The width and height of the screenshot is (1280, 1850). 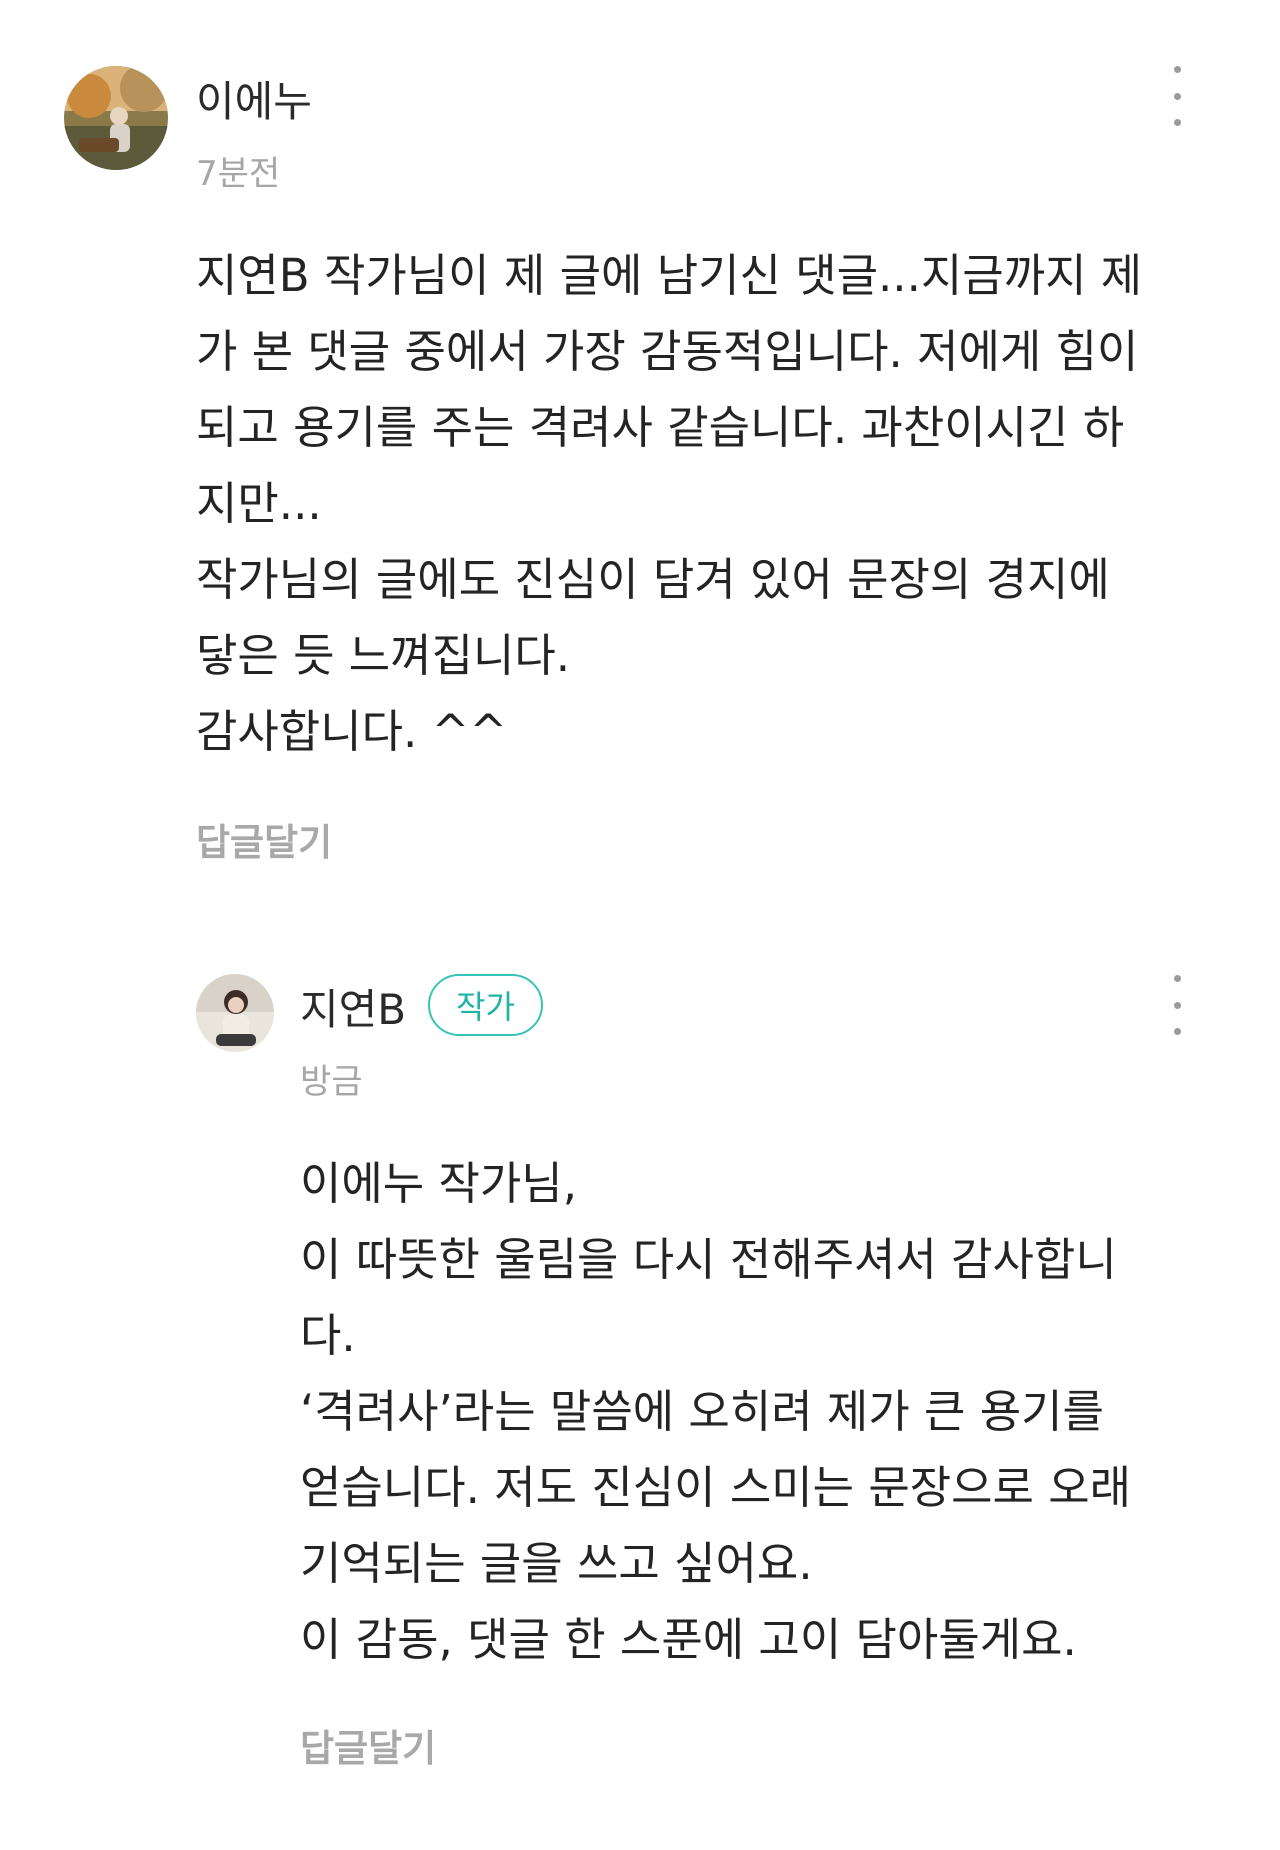 I want to click on comment-line: 다., so click(x=328, y=1335).